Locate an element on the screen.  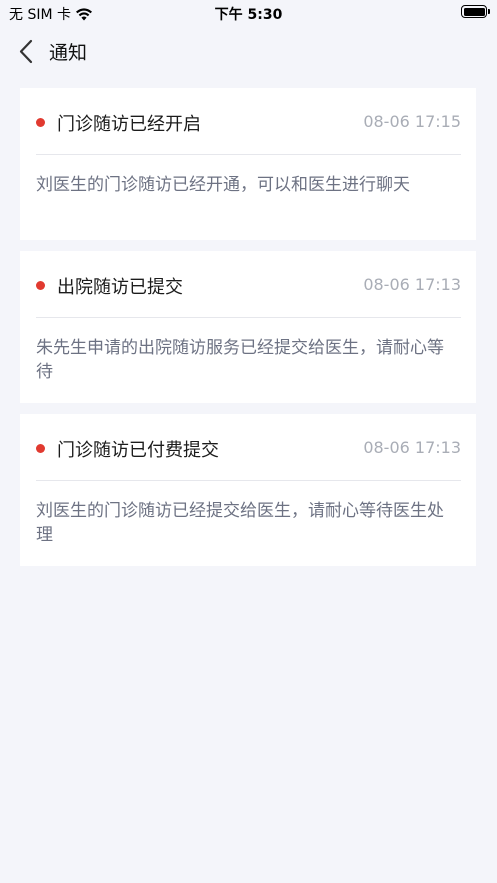
card-header: 出院随访已提交 08-06 17:13 is located at coordinates (248, 284).